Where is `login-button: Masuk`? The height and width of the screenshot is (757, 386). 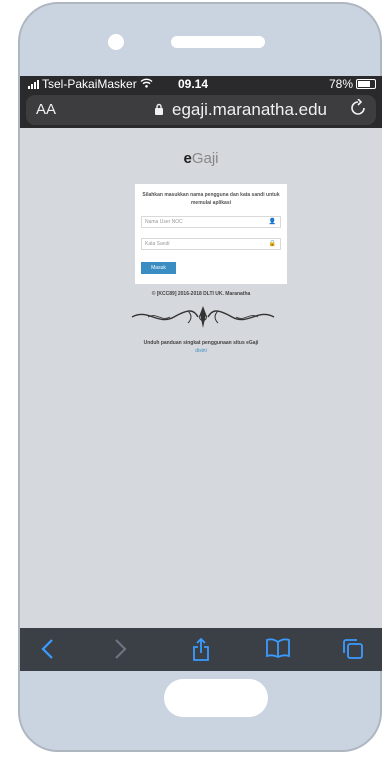
login-button: Masuk is located at coordinates (158, 268).